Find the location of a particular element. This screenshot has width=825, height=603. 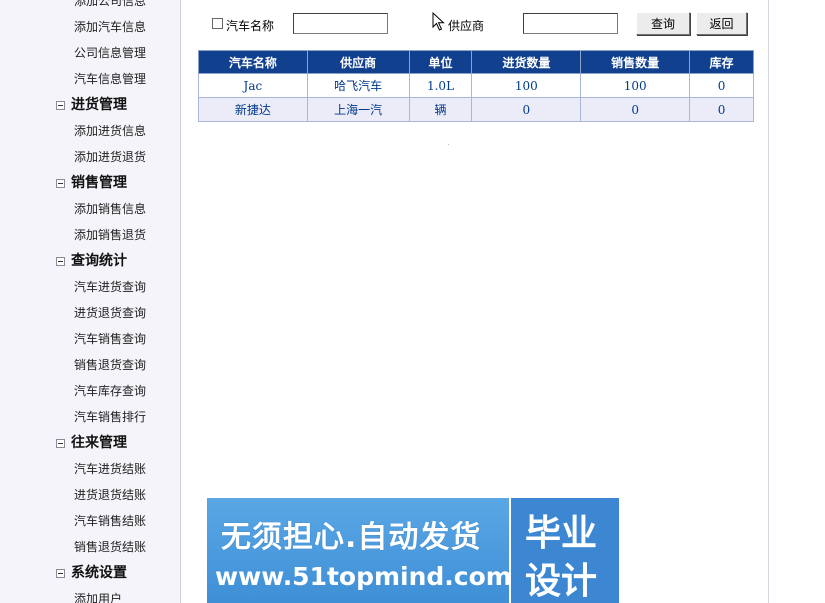

watermark-text-sheji: 设计 is located at coordinates (561, 581).